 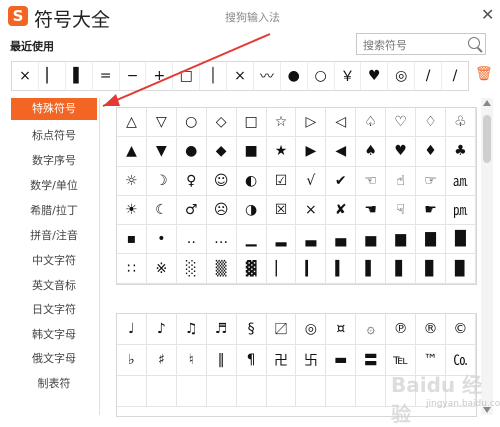 I want to click on symbol-cell: ®, so click(x=431, y=329).